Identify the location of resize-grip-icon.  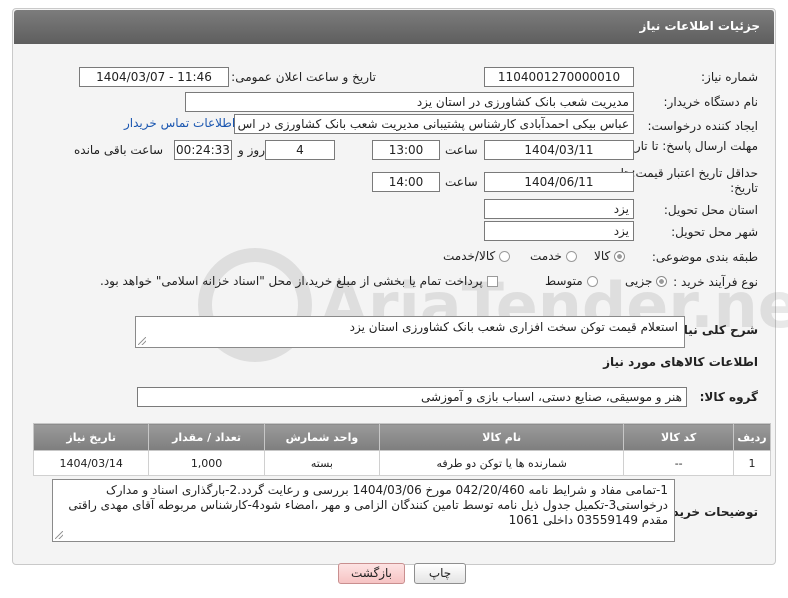
(142, 341).